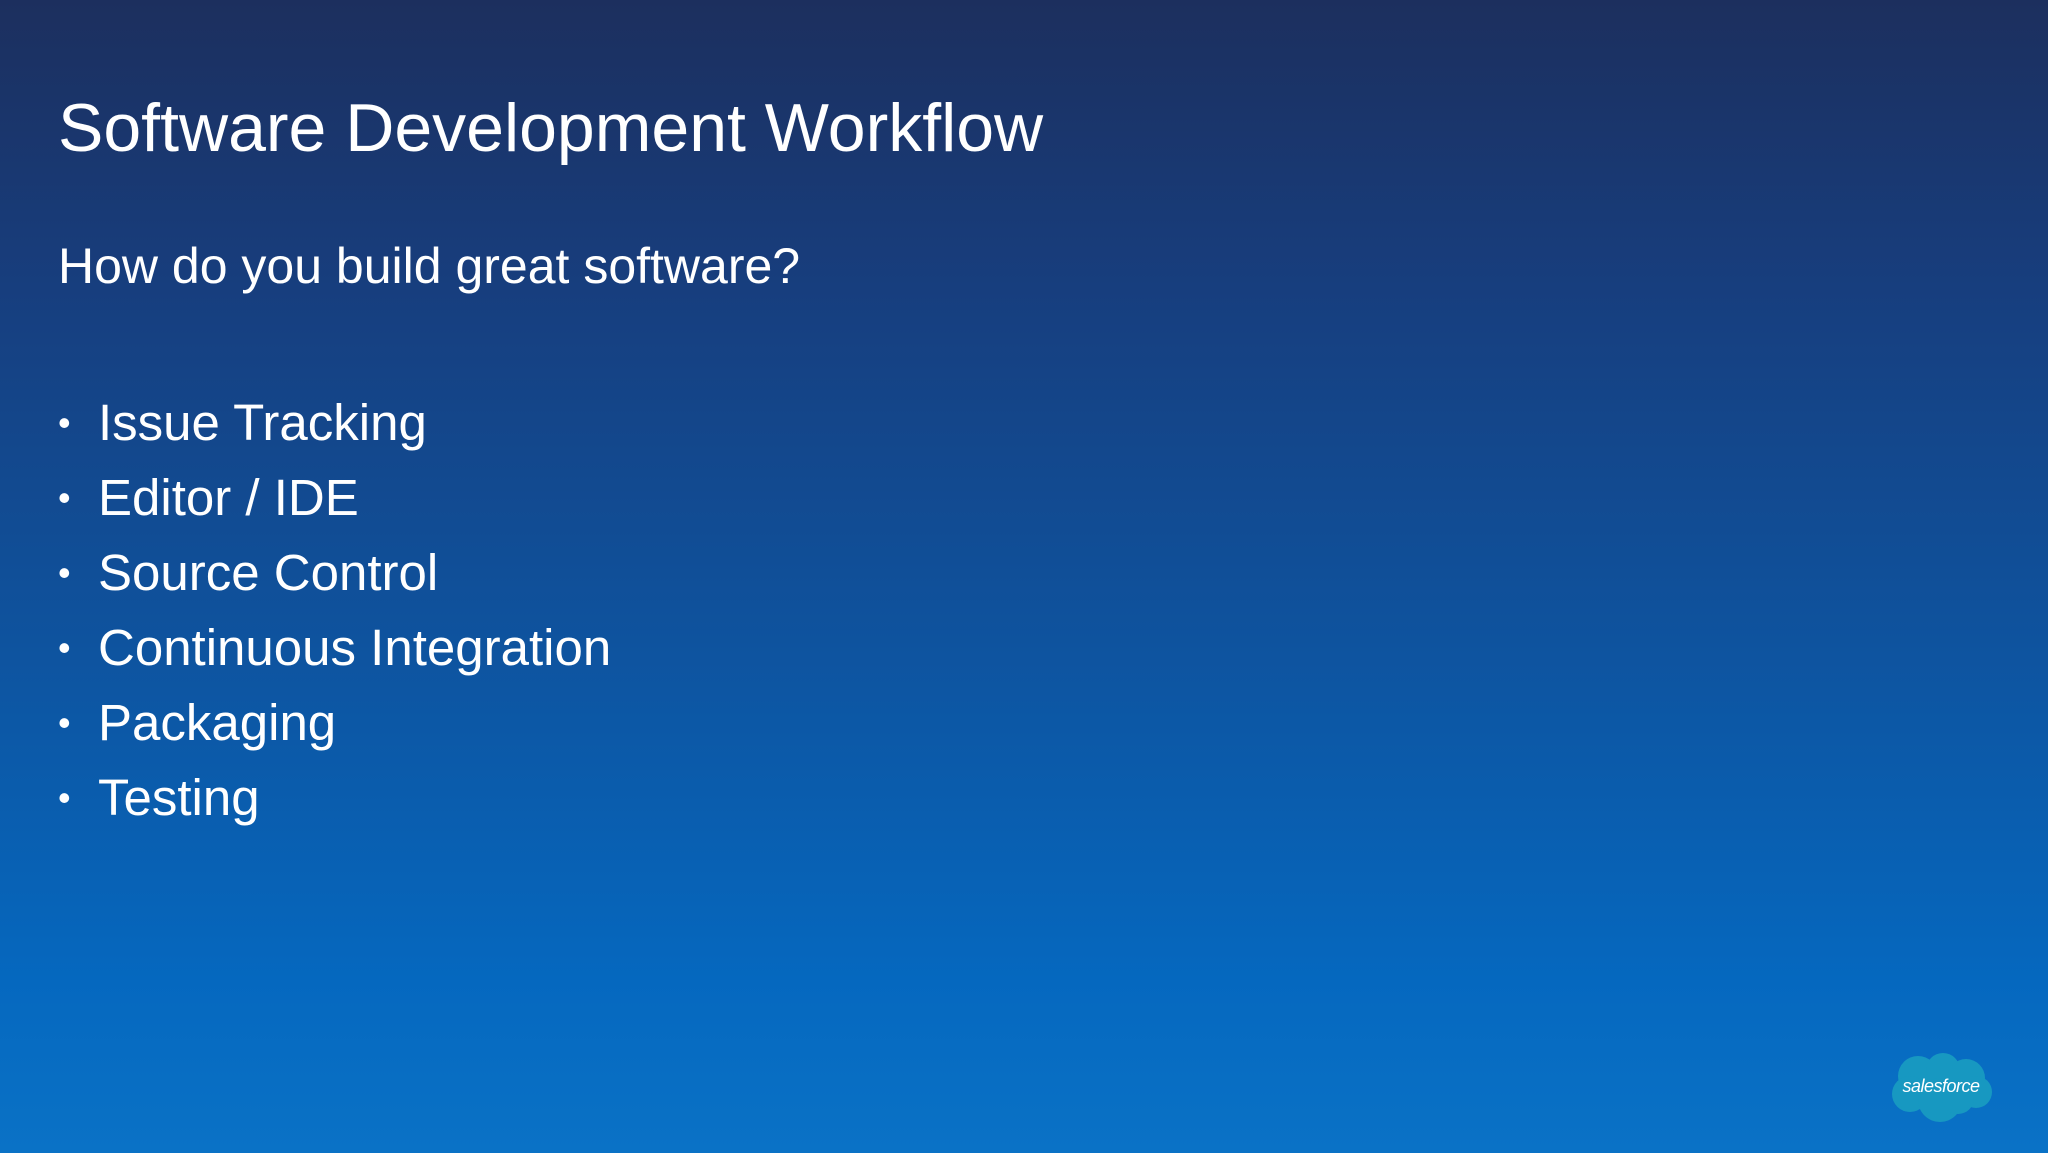 The width and height of the screenshot is (2048, 1153). I want to click on list-item: • Editor / IDE, so click(334, 497).